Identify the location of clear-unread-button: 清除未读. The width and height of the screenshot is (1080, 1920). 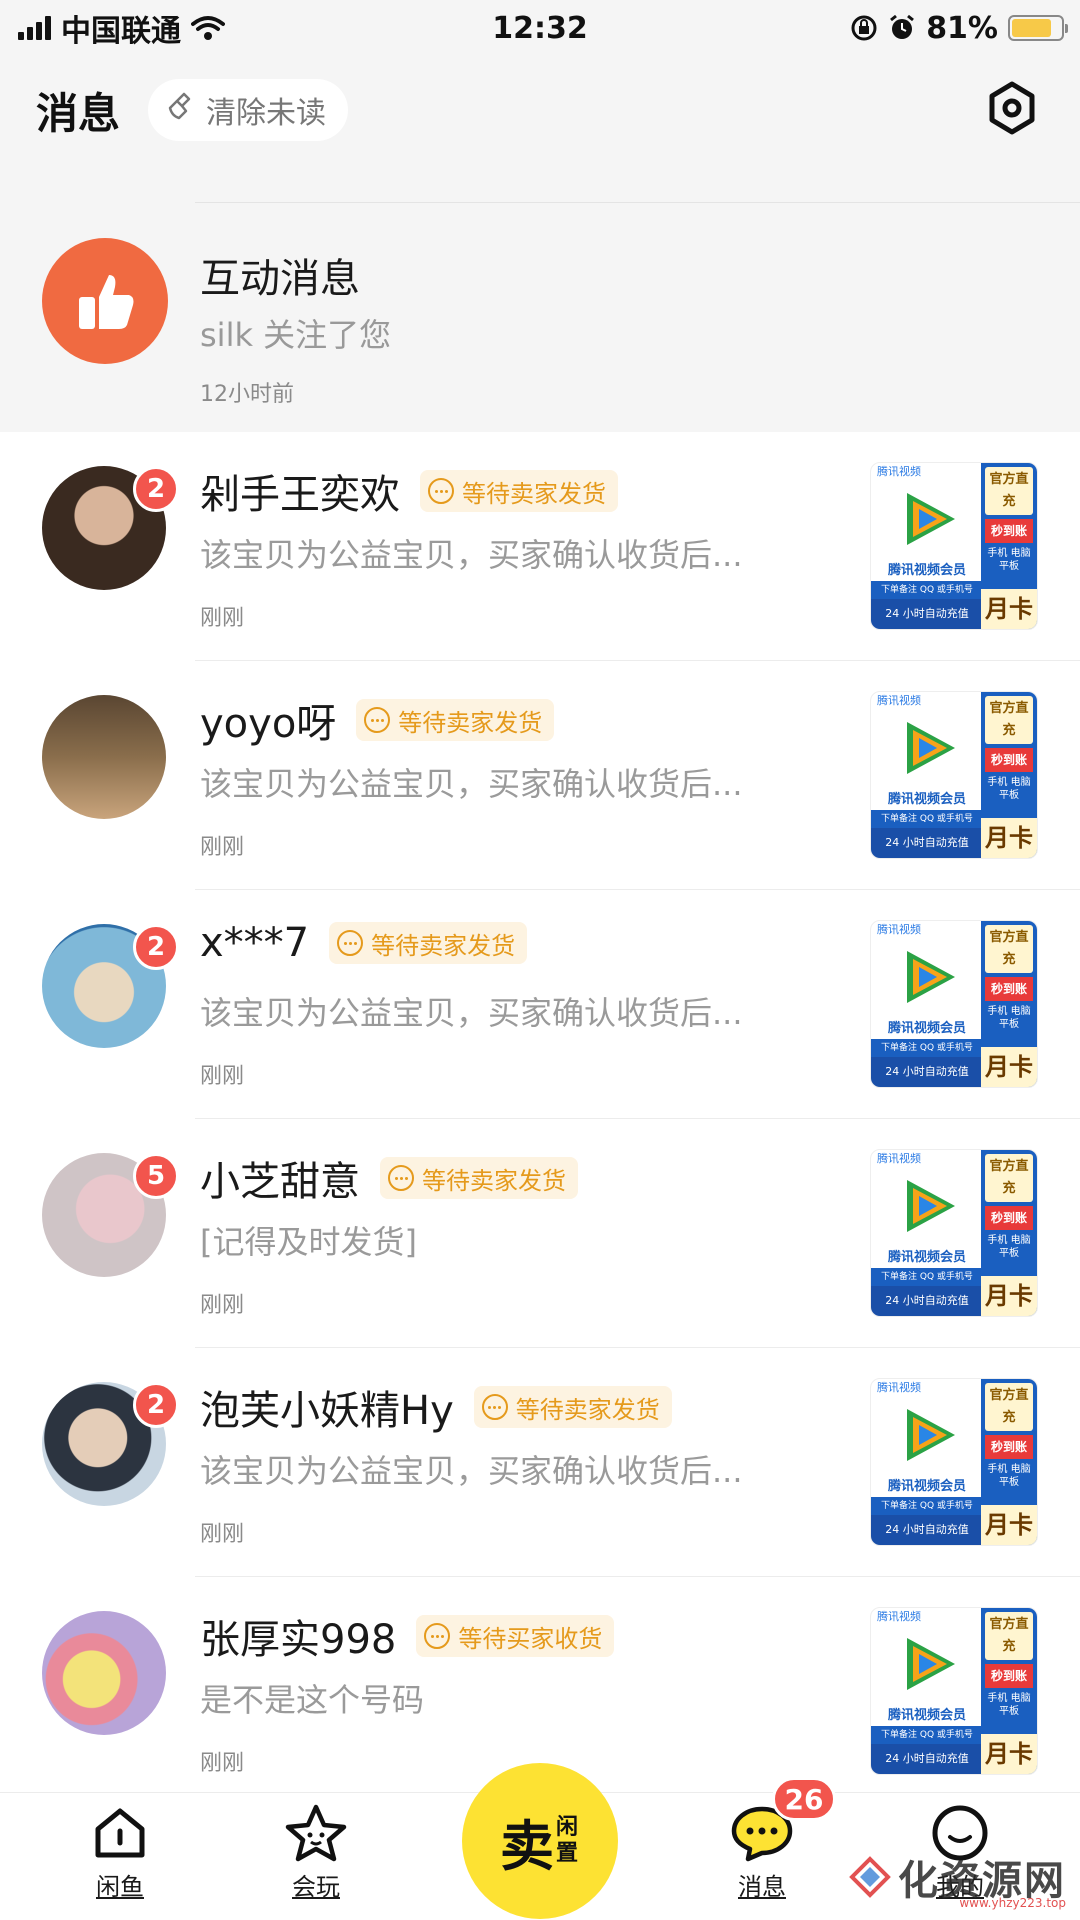
(248, 110).